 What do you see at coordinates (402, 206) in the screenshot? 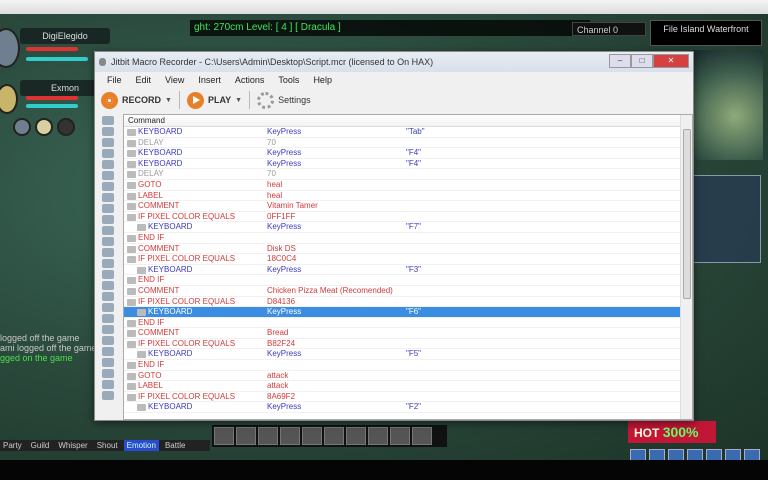
I see `command-row: COMMENT Vitamin Tamer` at bounding box center [402, 206].